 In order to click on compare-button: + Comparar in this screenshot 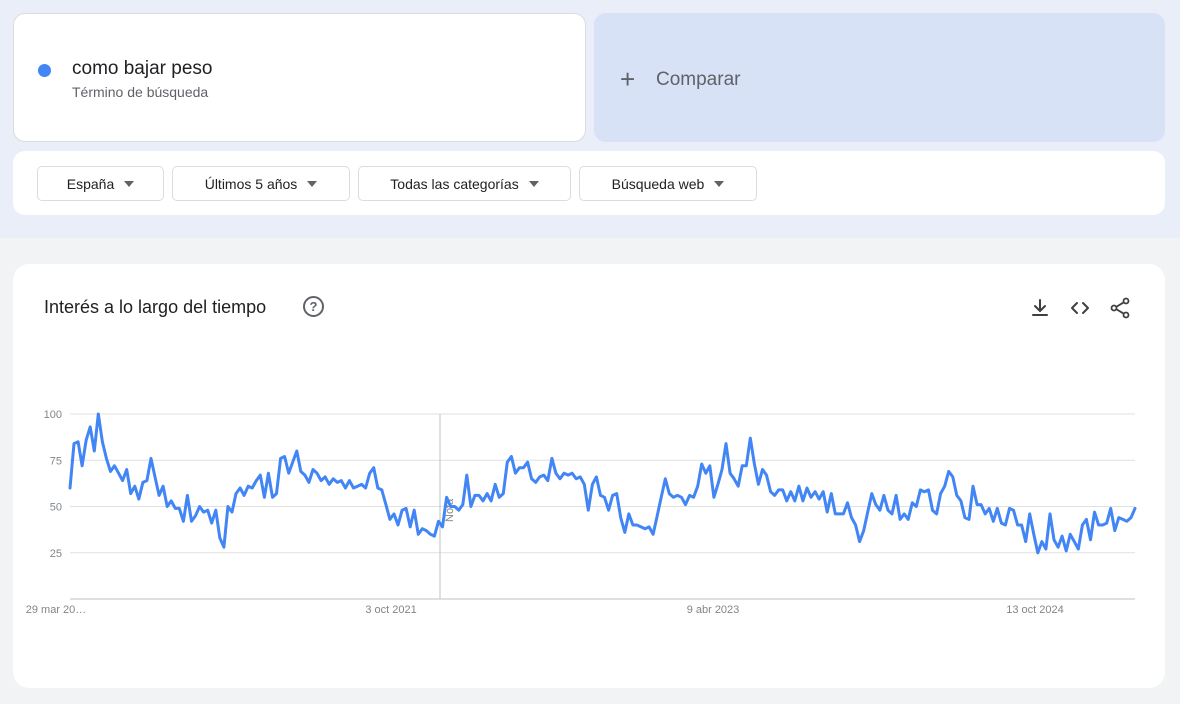, I will do `click(879, 77)`.